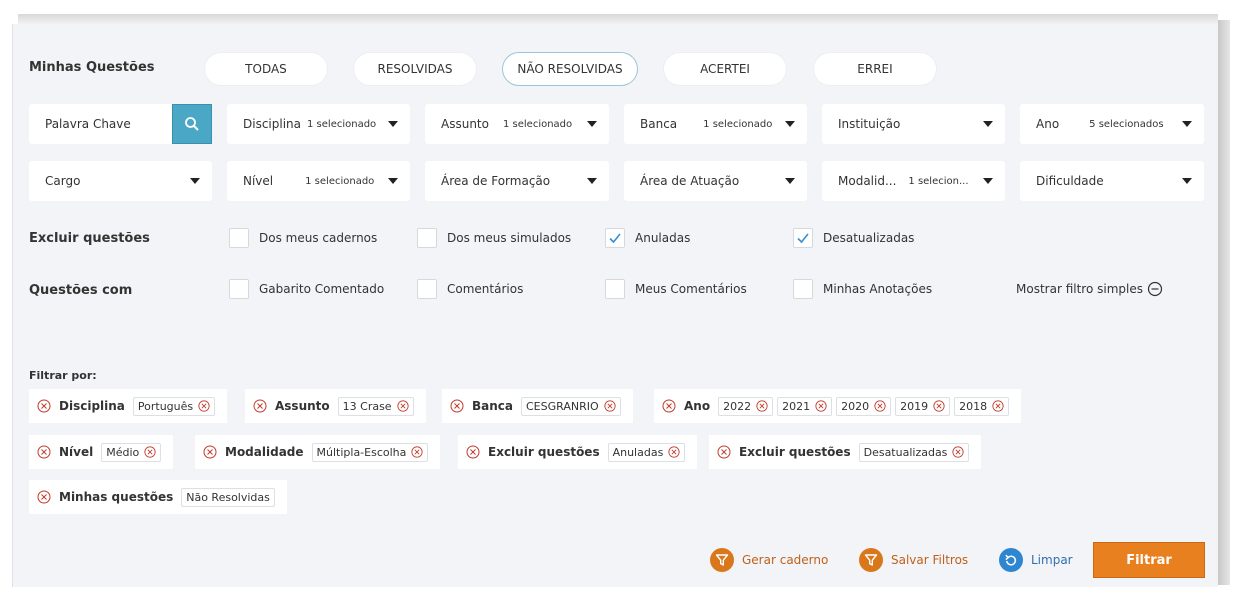  What do you see at coordinates (1149, 560) in the screenshot?
I see `filtrar-button: Filtrar` at bounding box center [1149, 560].